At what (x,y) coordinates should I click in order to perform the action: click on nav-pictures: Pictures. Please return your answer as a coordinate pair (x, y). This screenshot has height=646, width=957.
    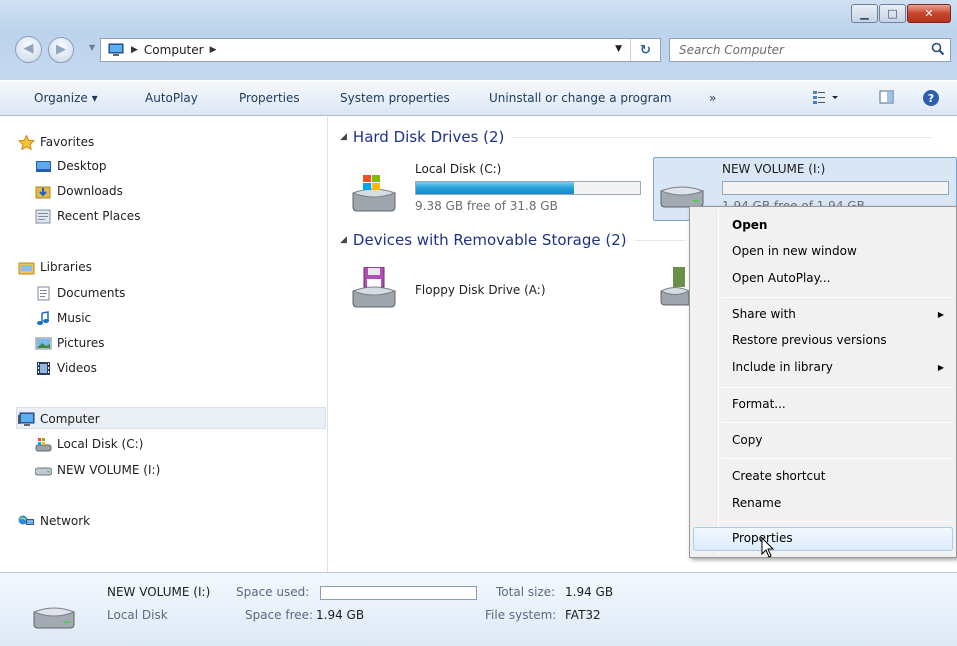
    Looking at the image, I should click on (70, 343).